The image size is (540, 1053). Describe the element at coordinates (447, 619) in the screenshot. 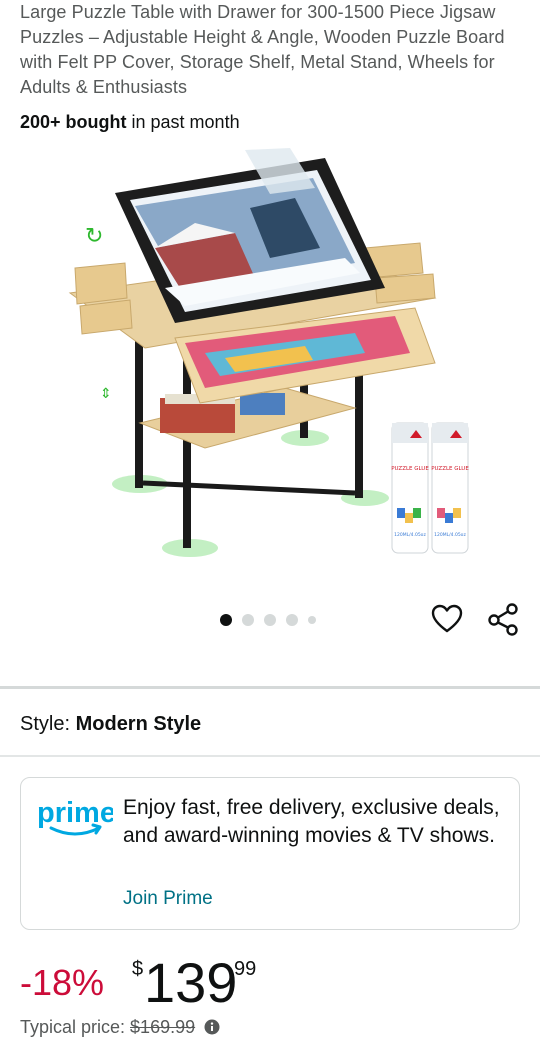

I see `heart-icon` at that location.